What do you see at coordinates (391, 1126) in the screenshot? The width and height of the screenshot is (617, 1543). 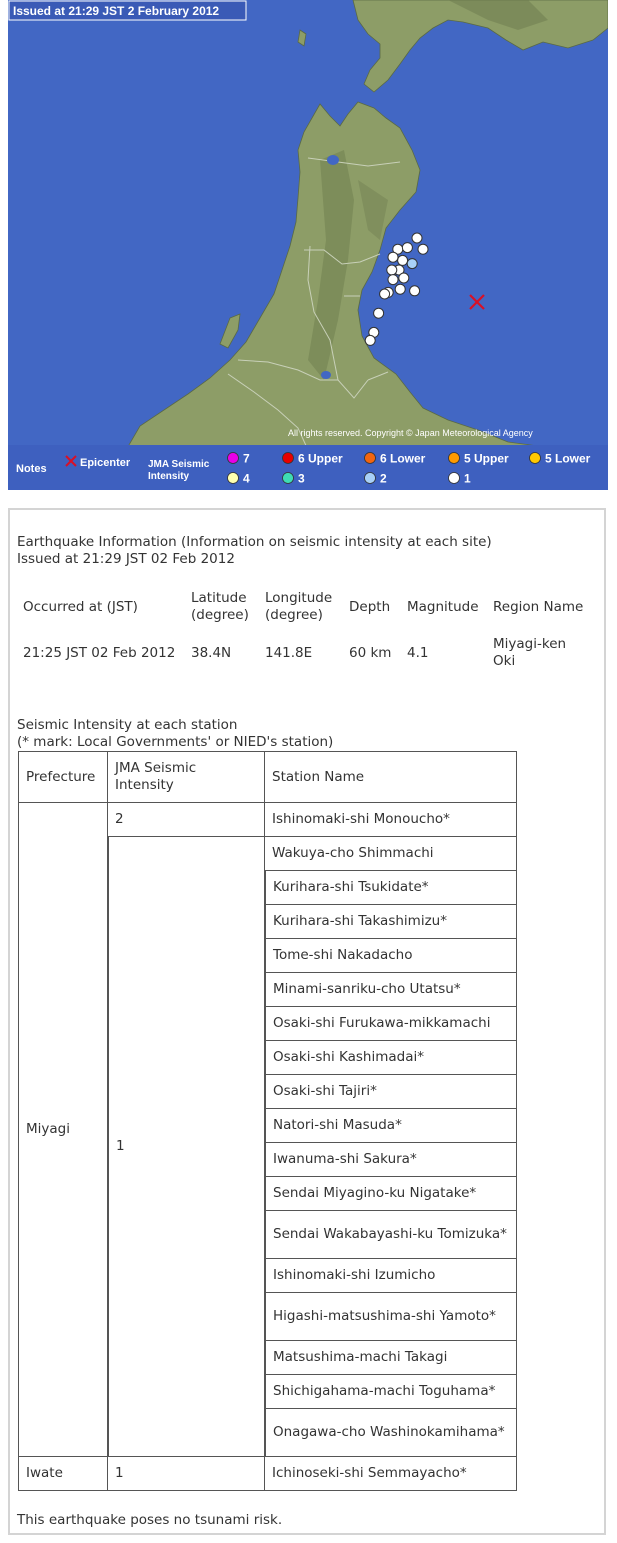 I see `station-name-cell: Natori-shi Masuda*` at bounding box center [391, 1126].